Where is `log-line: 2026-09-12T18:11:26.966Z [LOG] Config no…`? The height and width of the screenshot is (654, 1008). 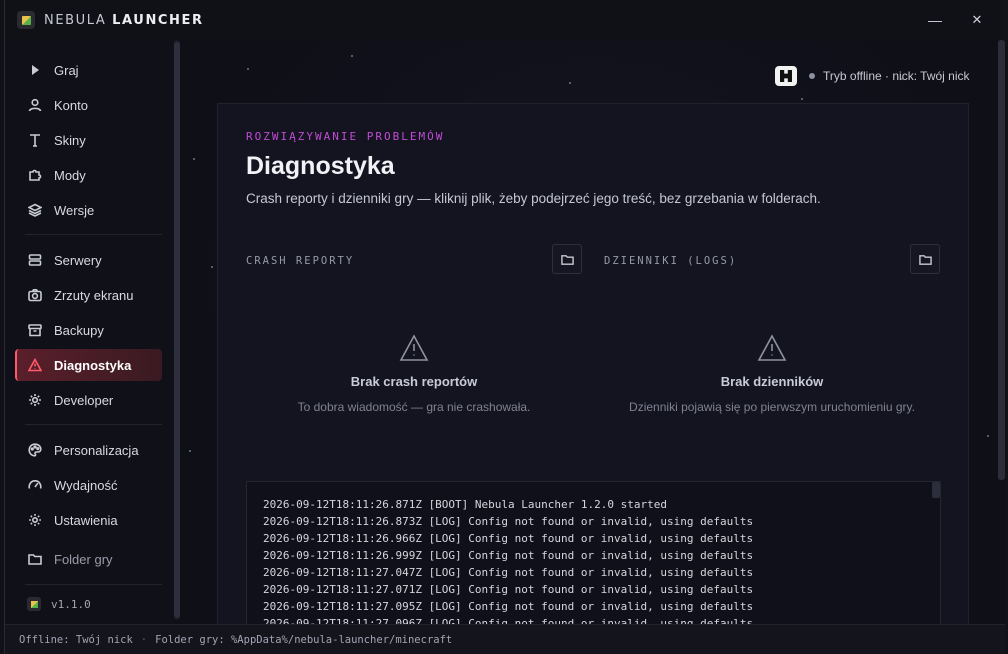 log-line: 2026-09-12T18:11:26.966Z [LOG] Config no… is located at coordinates (508, 538).